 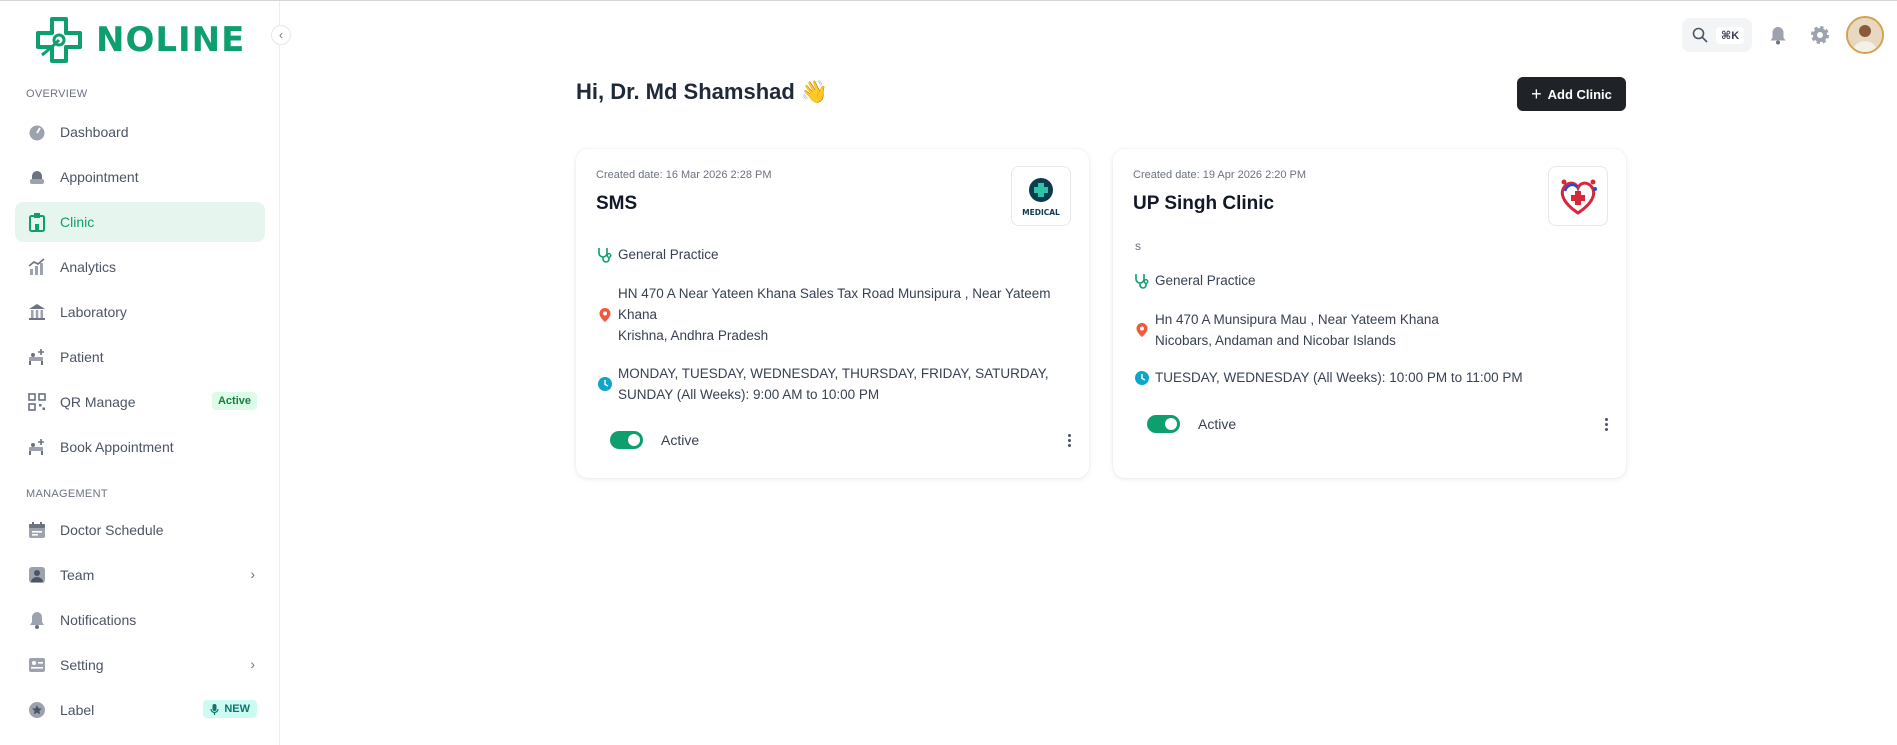 What do you see at coordinates (140, 665) in the screenshot?
I see `sidebar-item-setting: Setting ›` at bounding box center [140, 665].